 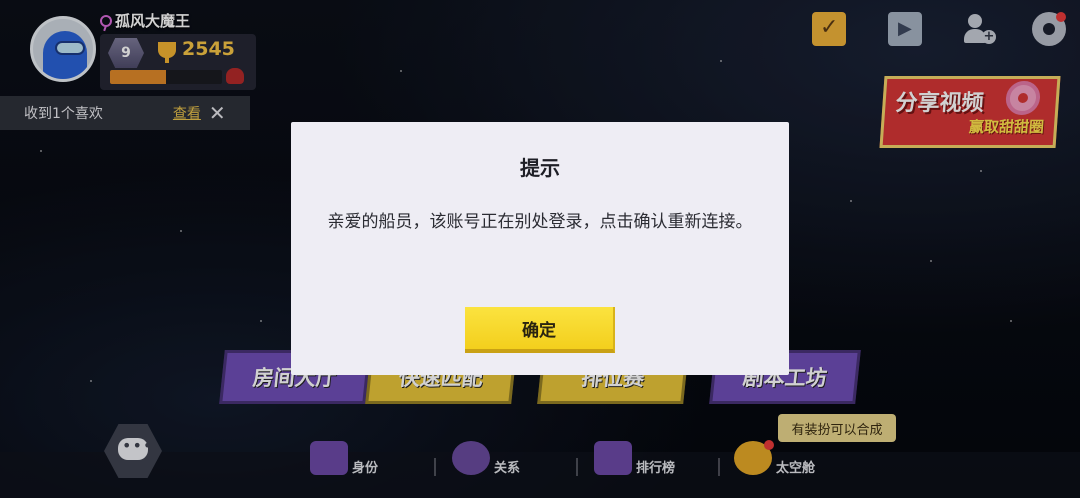 I want to click on dialog-message: 亲爱的船员，该账号正在别处登录，点击确认重新连接。, so click(x=540, y=222).